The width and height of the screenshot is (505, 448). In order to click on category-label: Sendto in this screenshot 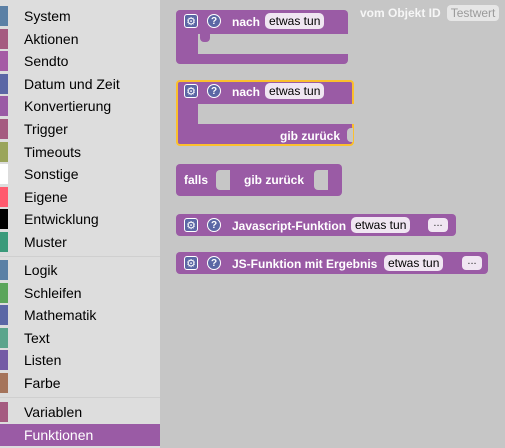, I will do `click(46, 61)`.